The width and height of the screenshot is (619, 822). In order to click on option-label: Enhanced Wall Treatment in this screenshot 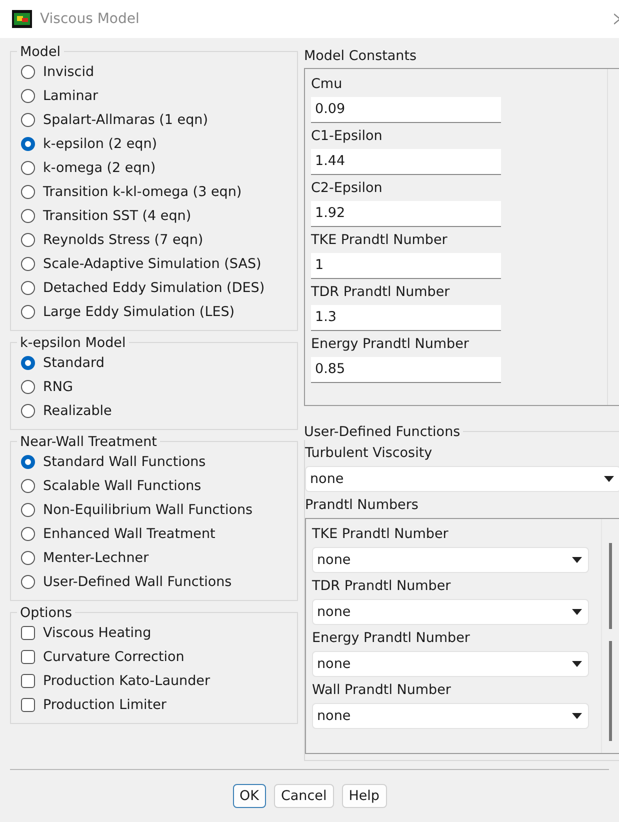, I will do `click(129, 534)`.